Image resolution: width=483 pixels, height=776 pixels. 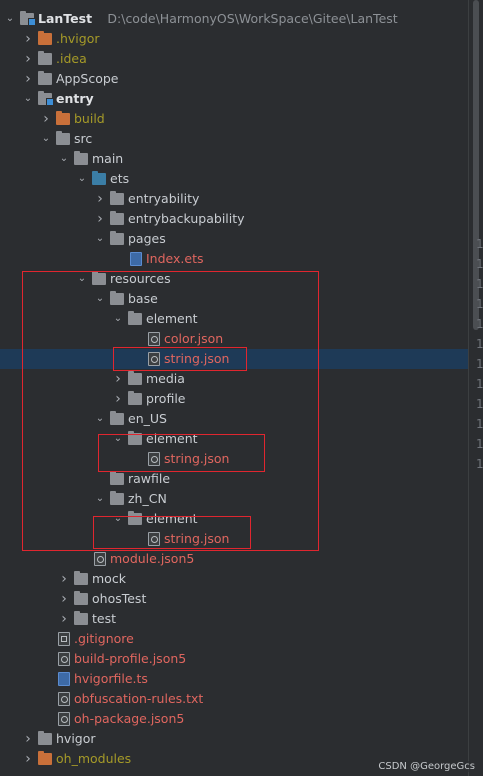 I want to click on folder-ohostest: › ohosTest, so click(x=234, y=599).